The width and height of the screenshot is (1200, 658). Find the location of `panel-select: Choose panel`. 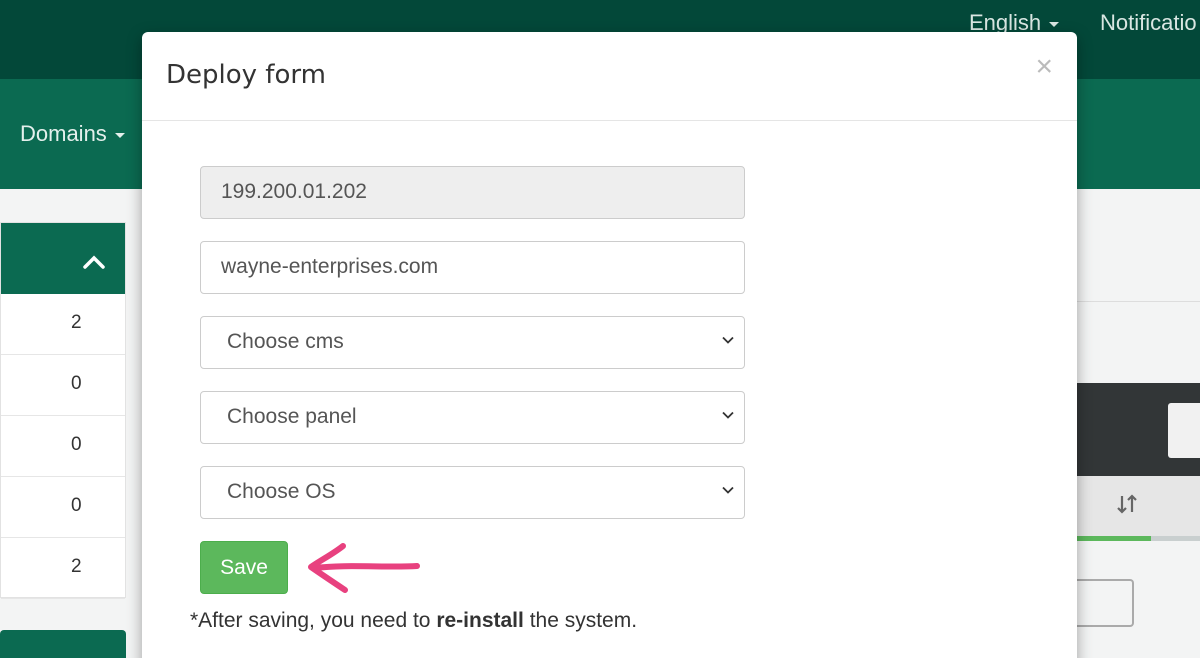

panel-select: Choose panel is located at coordinates (472, 417).